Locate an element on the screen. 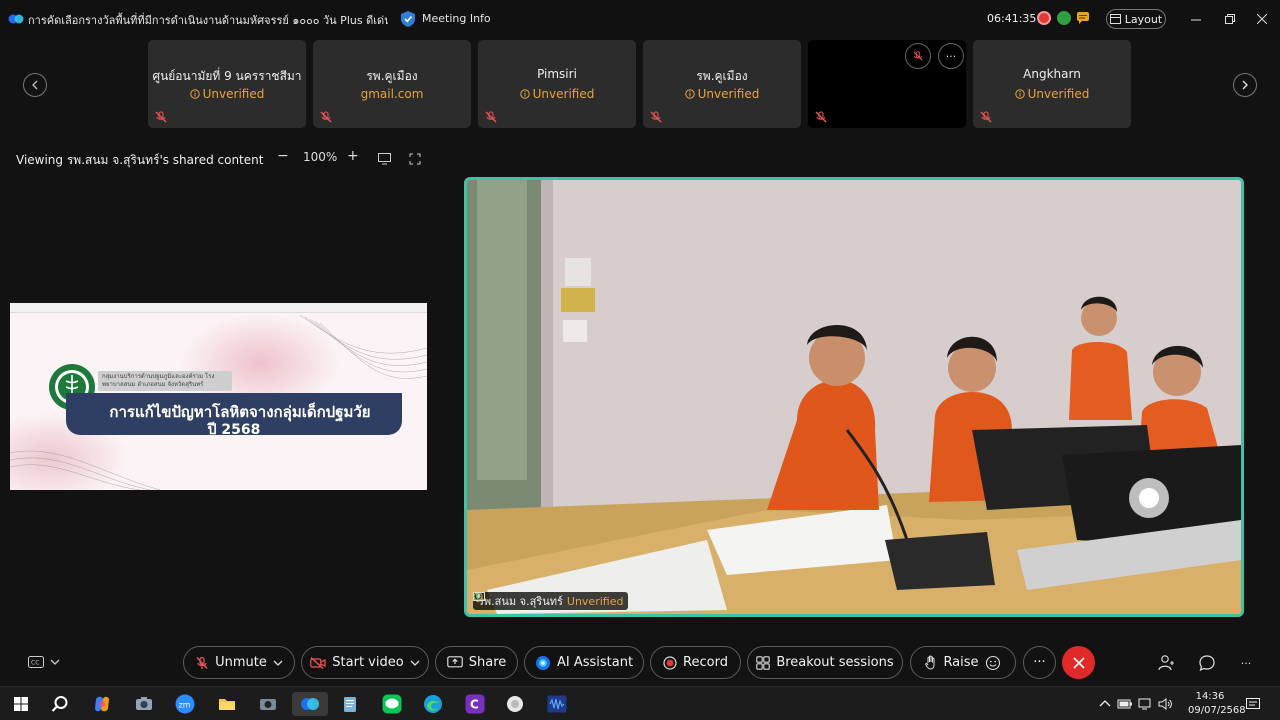 The height and width of the screenshot is (720, 1280). taskbar-app-white is located at coordinates (515, 704).